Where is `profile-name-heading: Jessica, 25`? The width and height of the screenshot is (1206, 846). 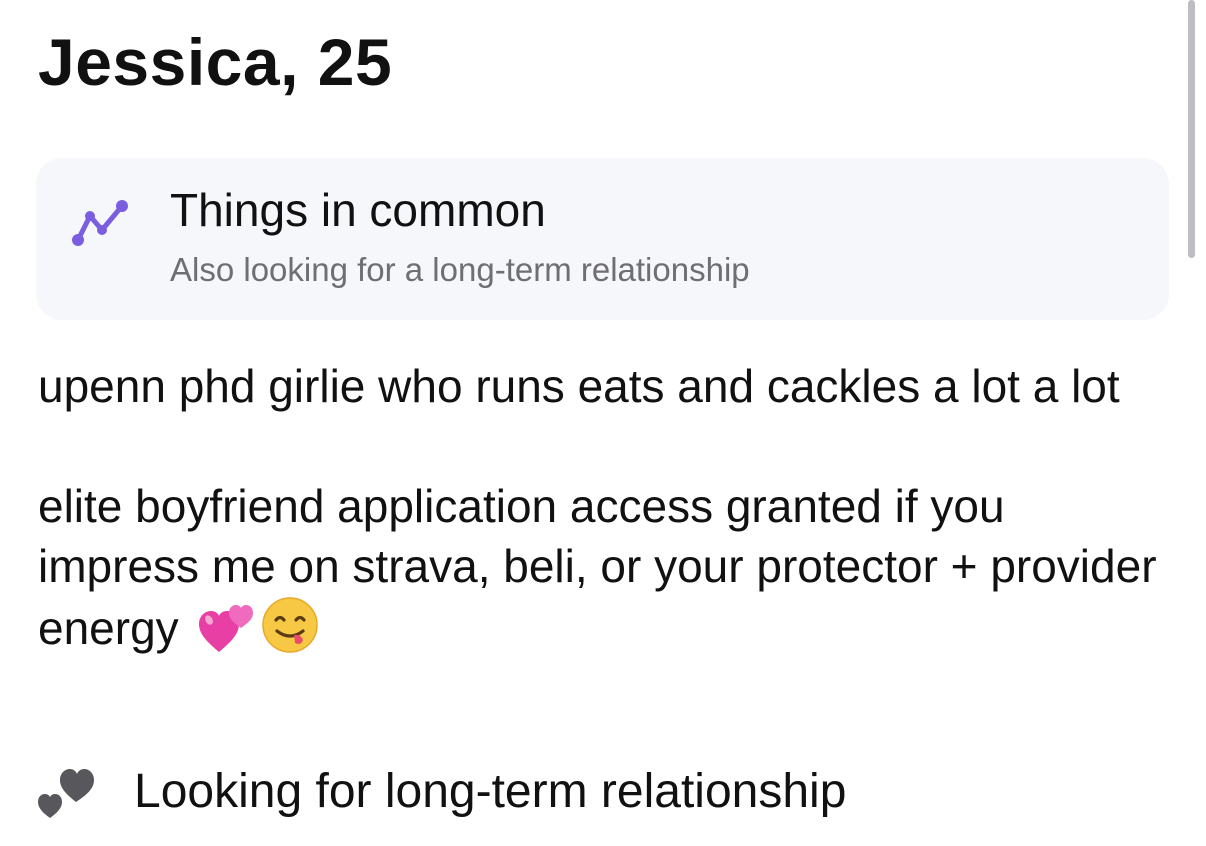 profile-name-heading: Jessica, 25 is located at coordinates (215, 62).